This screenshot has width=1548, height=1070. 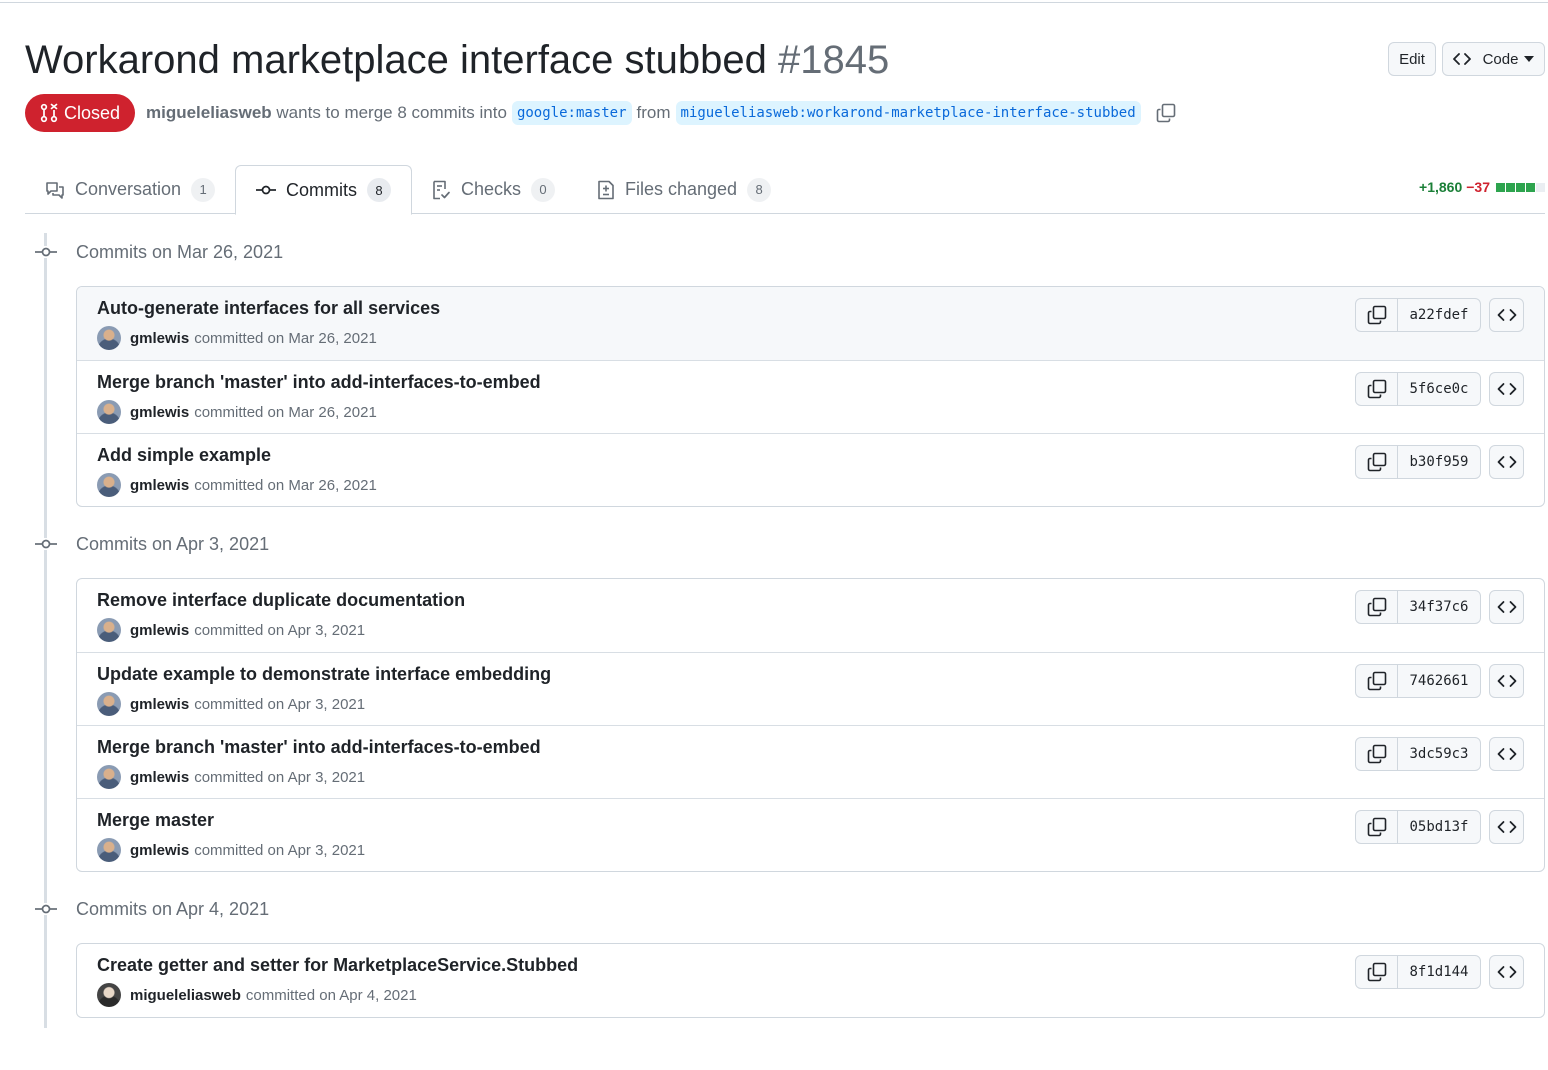 What do you see at coordinates (1439, 607) in the screenshot?
I see `commit-sha: 34f37c6` at bounding box center [1439, 607].